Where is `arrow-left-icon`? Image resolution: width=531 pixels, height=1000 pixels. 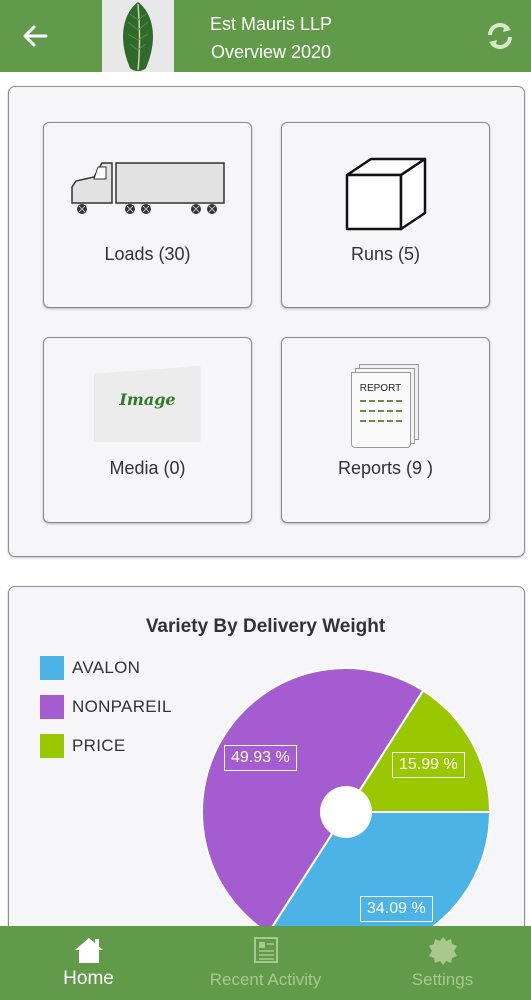
arrow-left-icon is located at coordinates (35, 36).